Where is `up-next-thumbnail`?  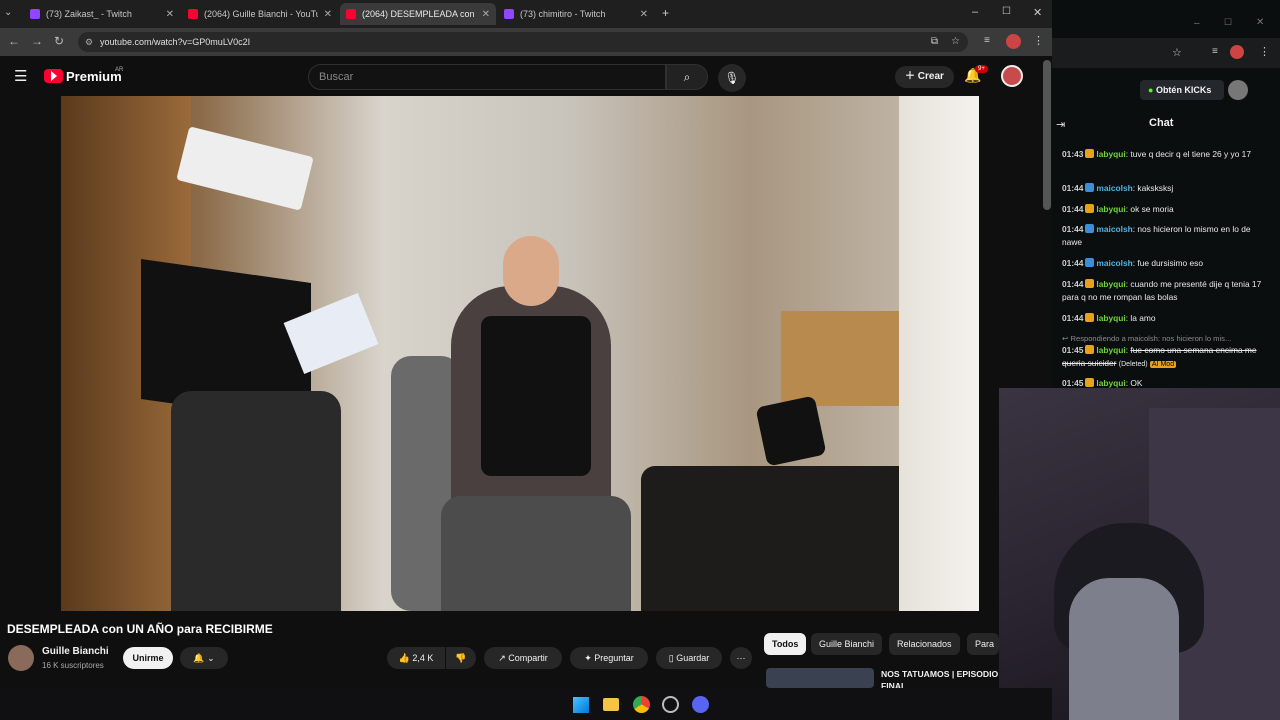
up-next-thumbnail is located at coordinates (820, 678).